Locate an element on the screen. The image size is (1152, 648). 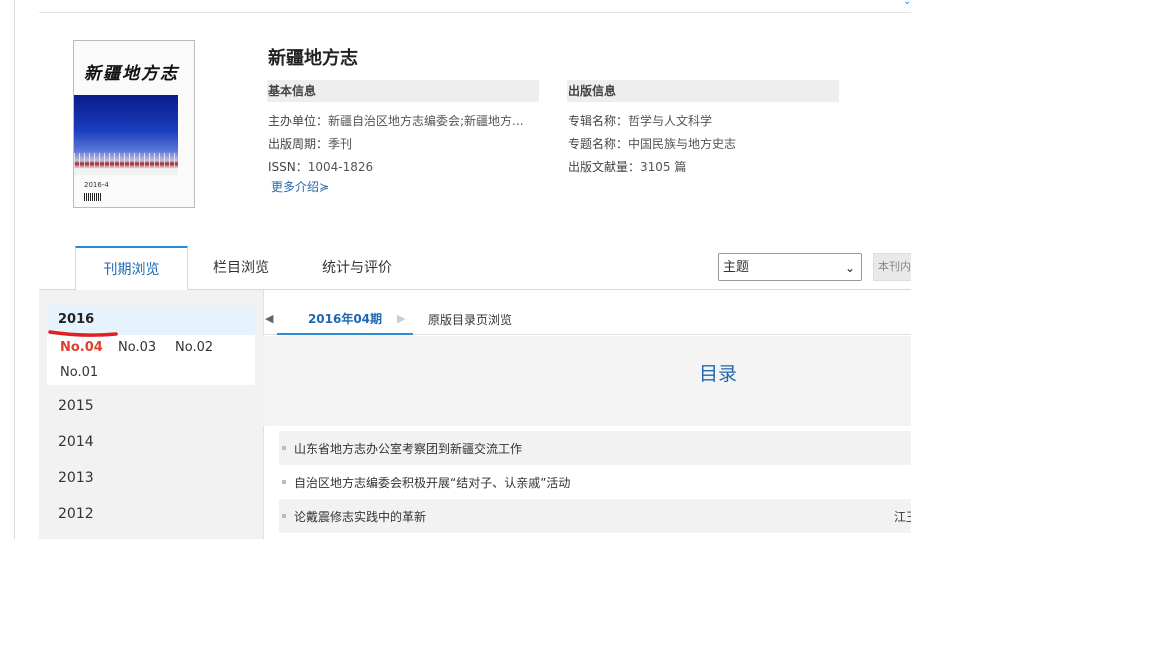
info-label: ISSN： is located at coordinates (288, 167).